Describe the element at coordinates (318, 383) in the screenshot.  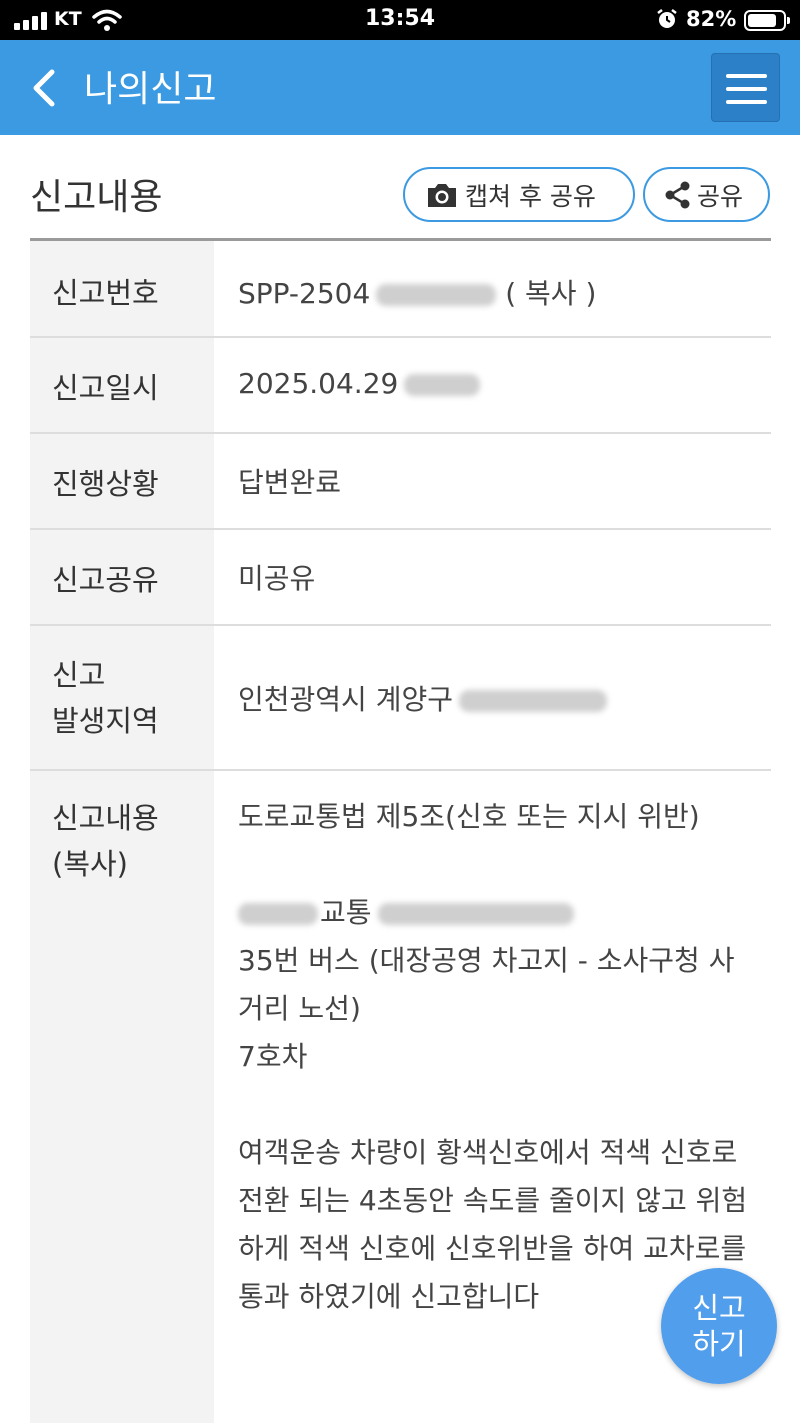
I see `report-date-text: 2025.04.29` at that location.